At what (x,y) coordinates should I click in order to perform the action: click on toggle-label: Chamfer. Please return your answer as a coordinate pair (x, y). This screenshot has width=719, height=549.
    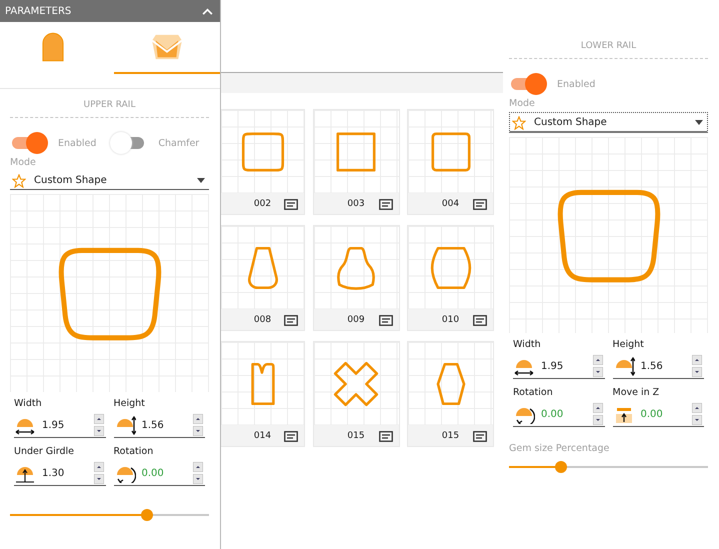
    Looking at the image, I should click on (179, 143).